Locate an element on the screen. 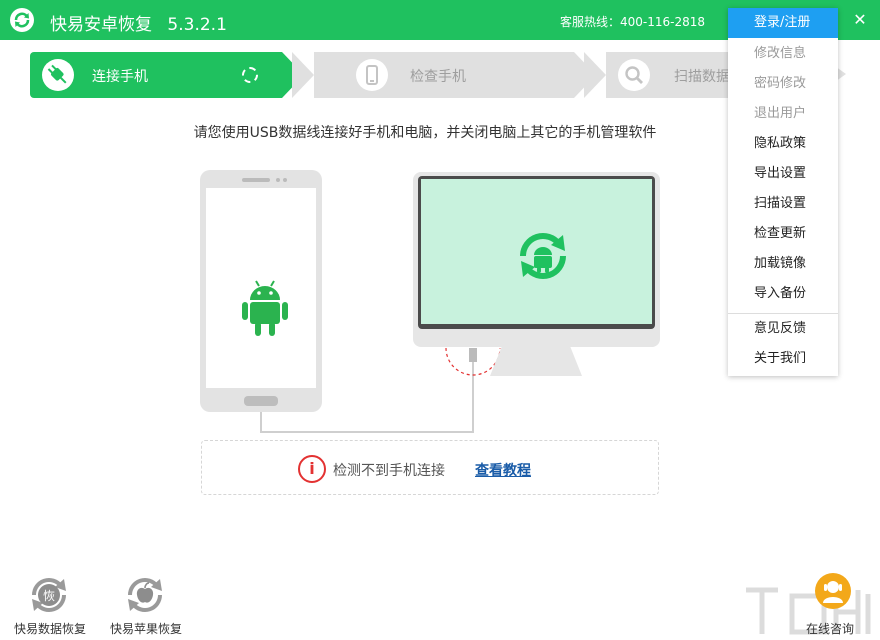 This screenshot has height=640, width=880. connection-warning: i 检测不到手机连接 查看教程 is located at coordinates (430, 467).